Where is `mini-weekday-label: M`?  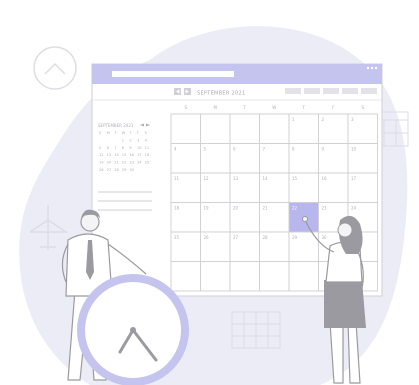
mini-weekday-label: M is located at coordinates (108, 133).